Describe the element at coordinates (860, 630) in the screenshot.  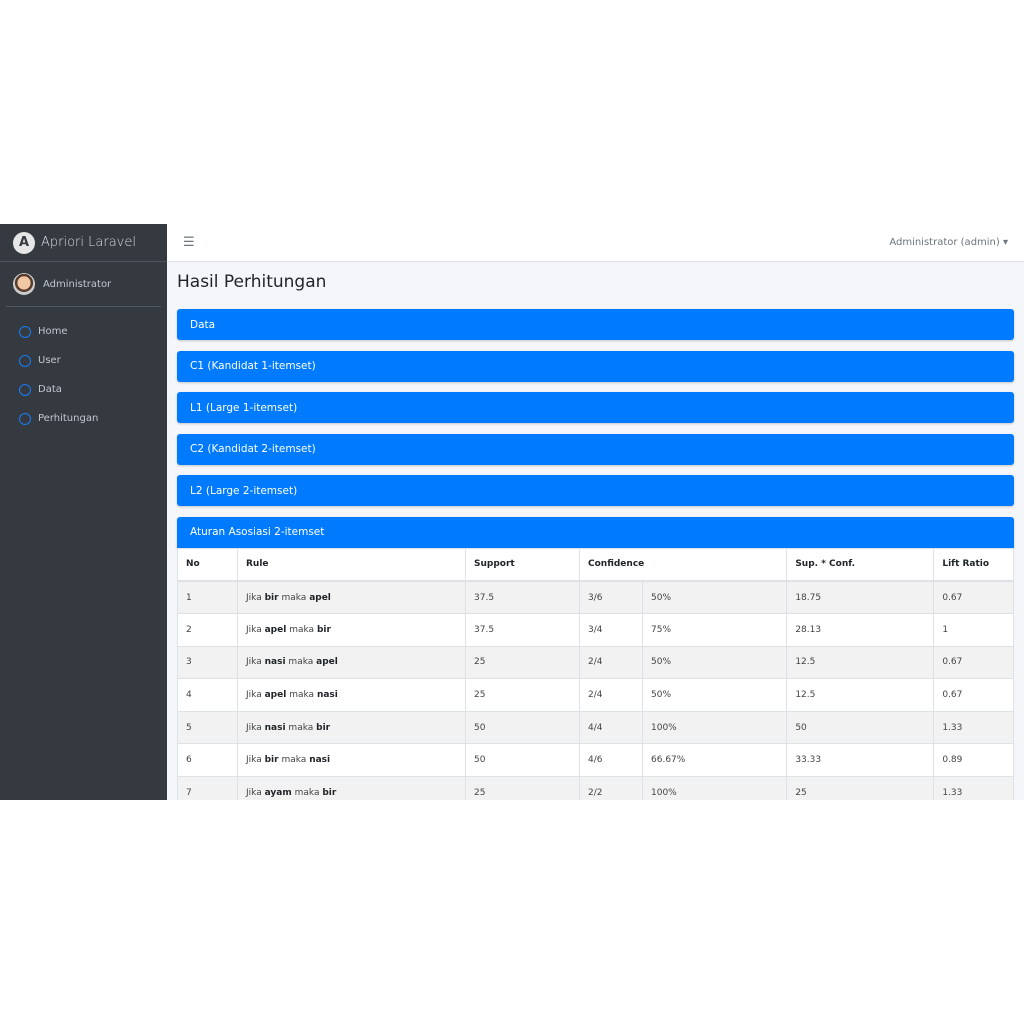
I see `cell-supconf: 28.13` at that location.